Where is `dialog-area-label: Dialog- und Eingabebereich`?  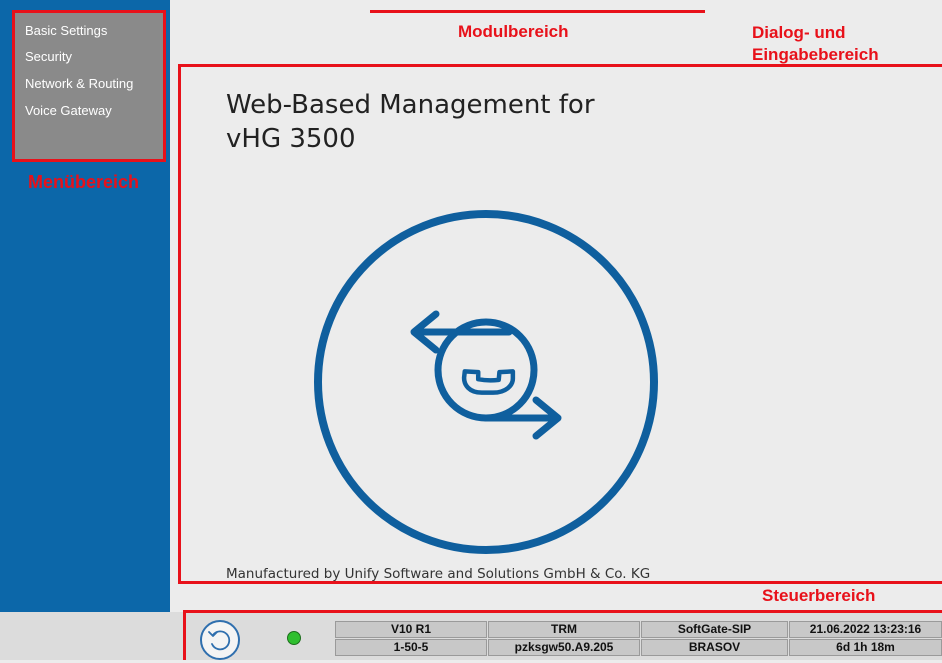
dialog-area-label: Dialog- und Eingabebereich is located at coordinates (815, 44).